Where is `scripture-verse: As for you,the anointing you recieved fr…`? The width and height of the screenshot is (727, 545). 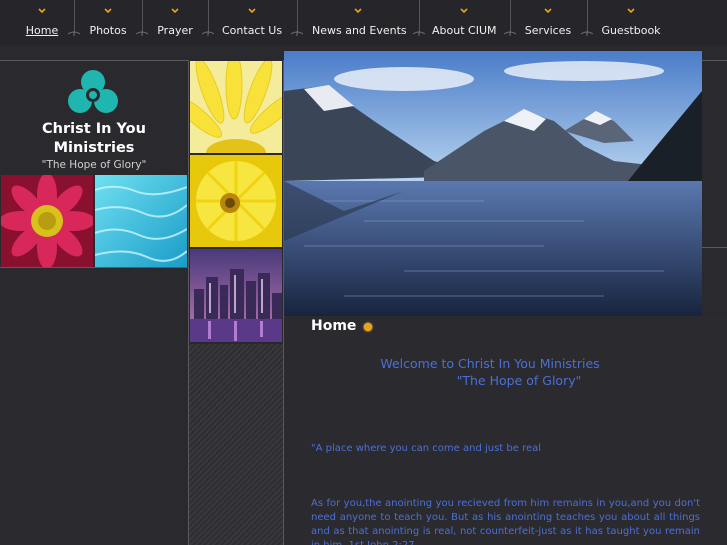
scripture-verse: As for you,the anointing you recieved fr… is located at coordinates (505, 521).